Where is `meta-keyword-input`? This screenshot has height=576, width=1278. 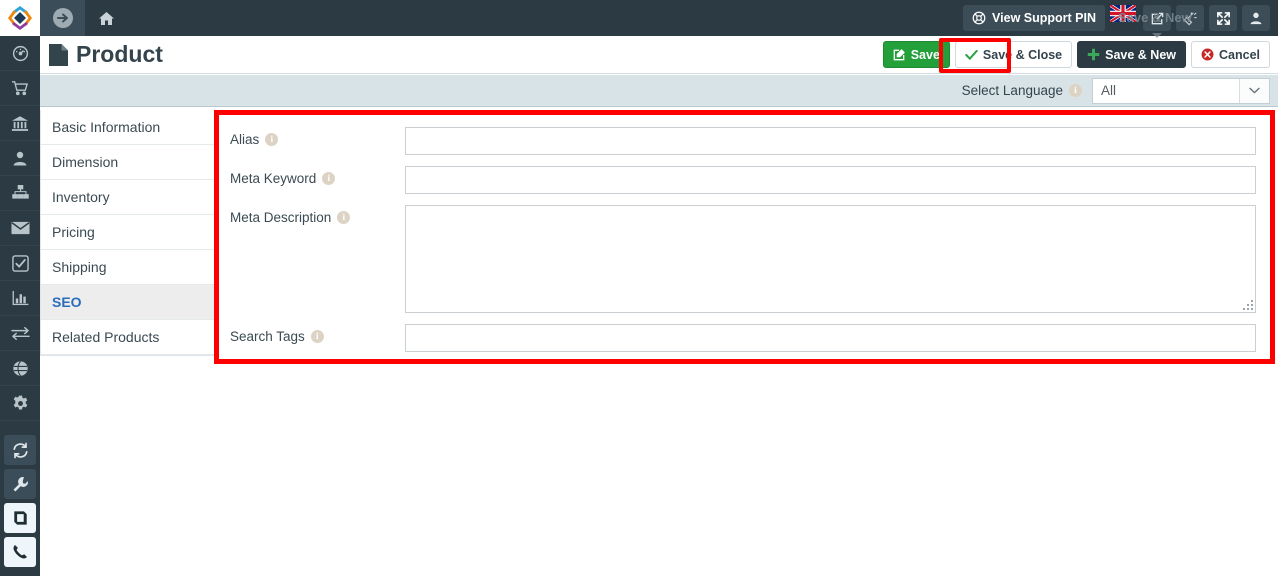 meta-keyword-input is located at coordinates (830, 180).